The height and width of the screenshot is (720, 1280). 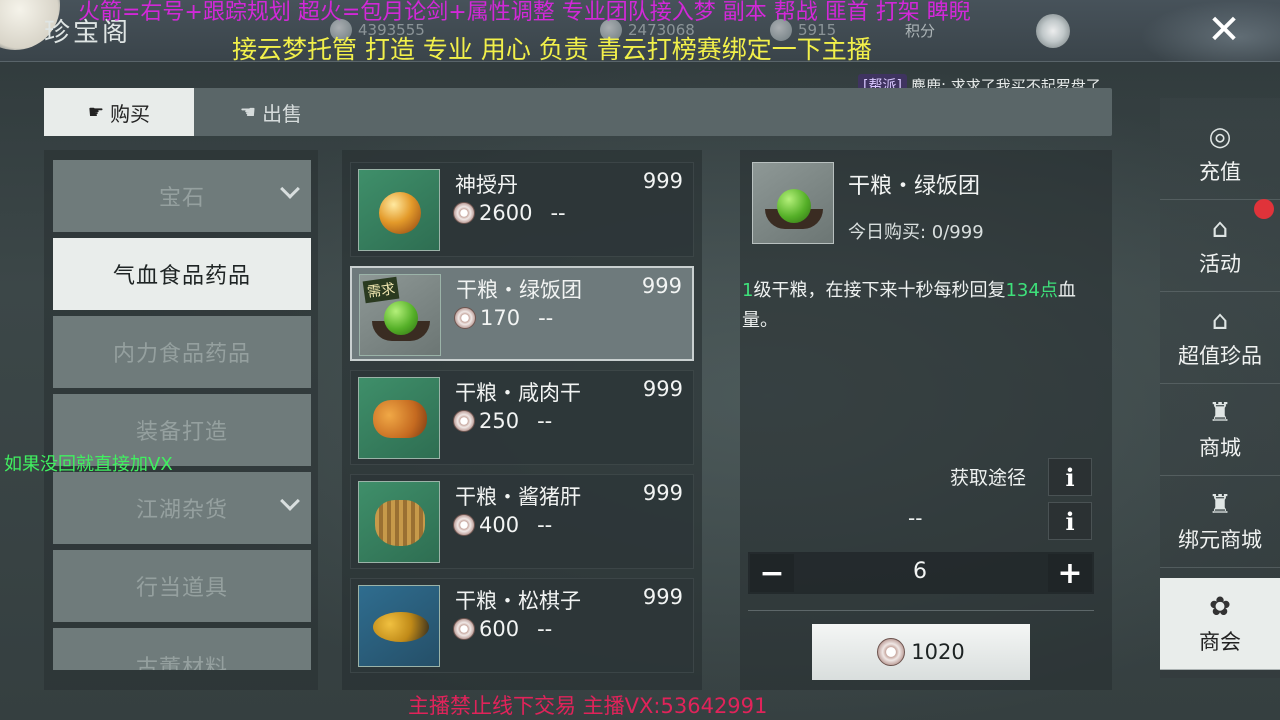 I want to click on category-label: 装备打造, so click(x=181, y=432).